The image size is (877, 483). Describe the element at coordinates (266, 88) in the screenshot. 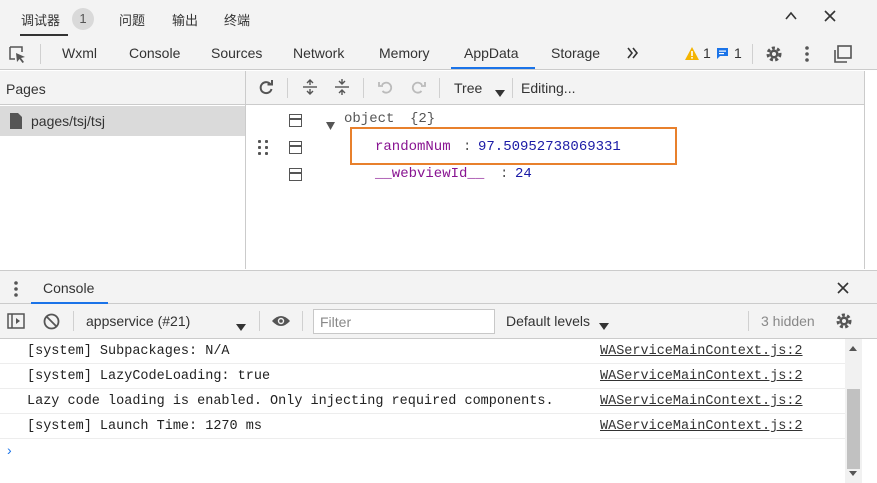

I see `refresh-icon` at that location.